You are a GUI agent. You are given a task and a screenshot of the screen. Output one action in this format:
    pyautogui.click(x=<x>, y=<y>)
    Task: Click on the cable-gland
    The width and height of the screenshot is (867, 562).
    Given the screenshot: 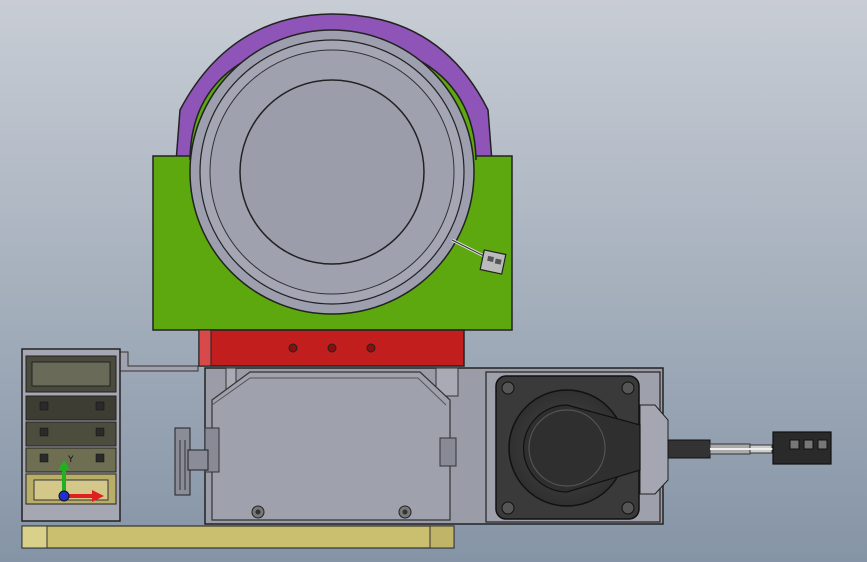 What is the action you would take?
    pyautogui.click(x=689, y=449)
    